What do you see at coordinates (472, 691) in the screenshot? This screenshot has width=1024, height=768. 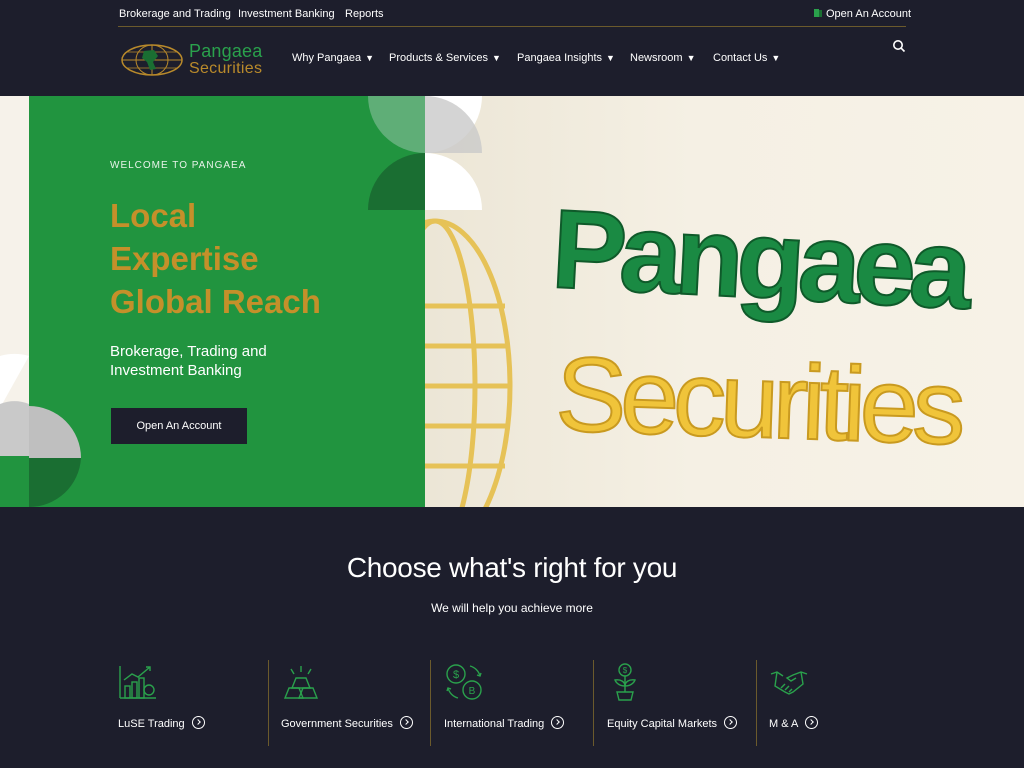 I see `svg-text: B` at bounding box center [472, 691].